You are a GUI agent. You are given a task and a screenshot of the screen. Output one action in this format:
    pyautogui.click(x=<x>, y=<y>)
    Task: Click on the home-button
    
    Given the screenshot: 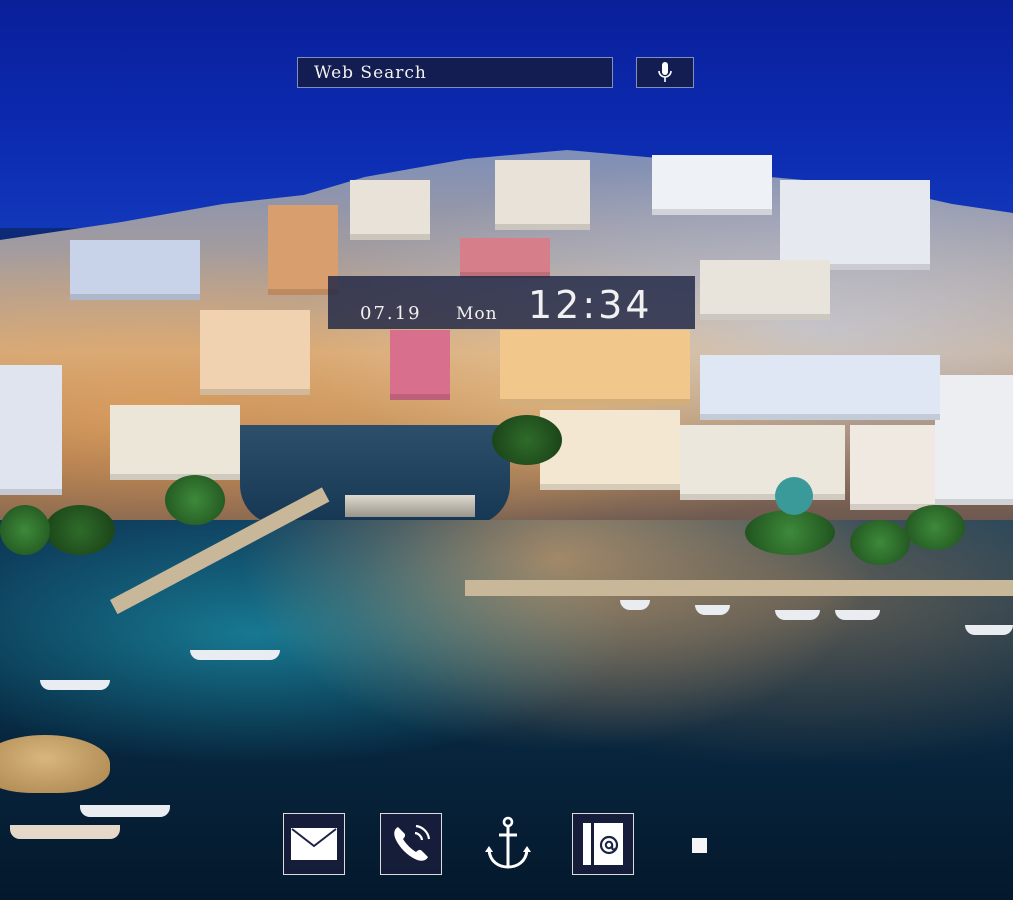 What is the action you would take?
    pyautogui.click(x=508, y=844)
    